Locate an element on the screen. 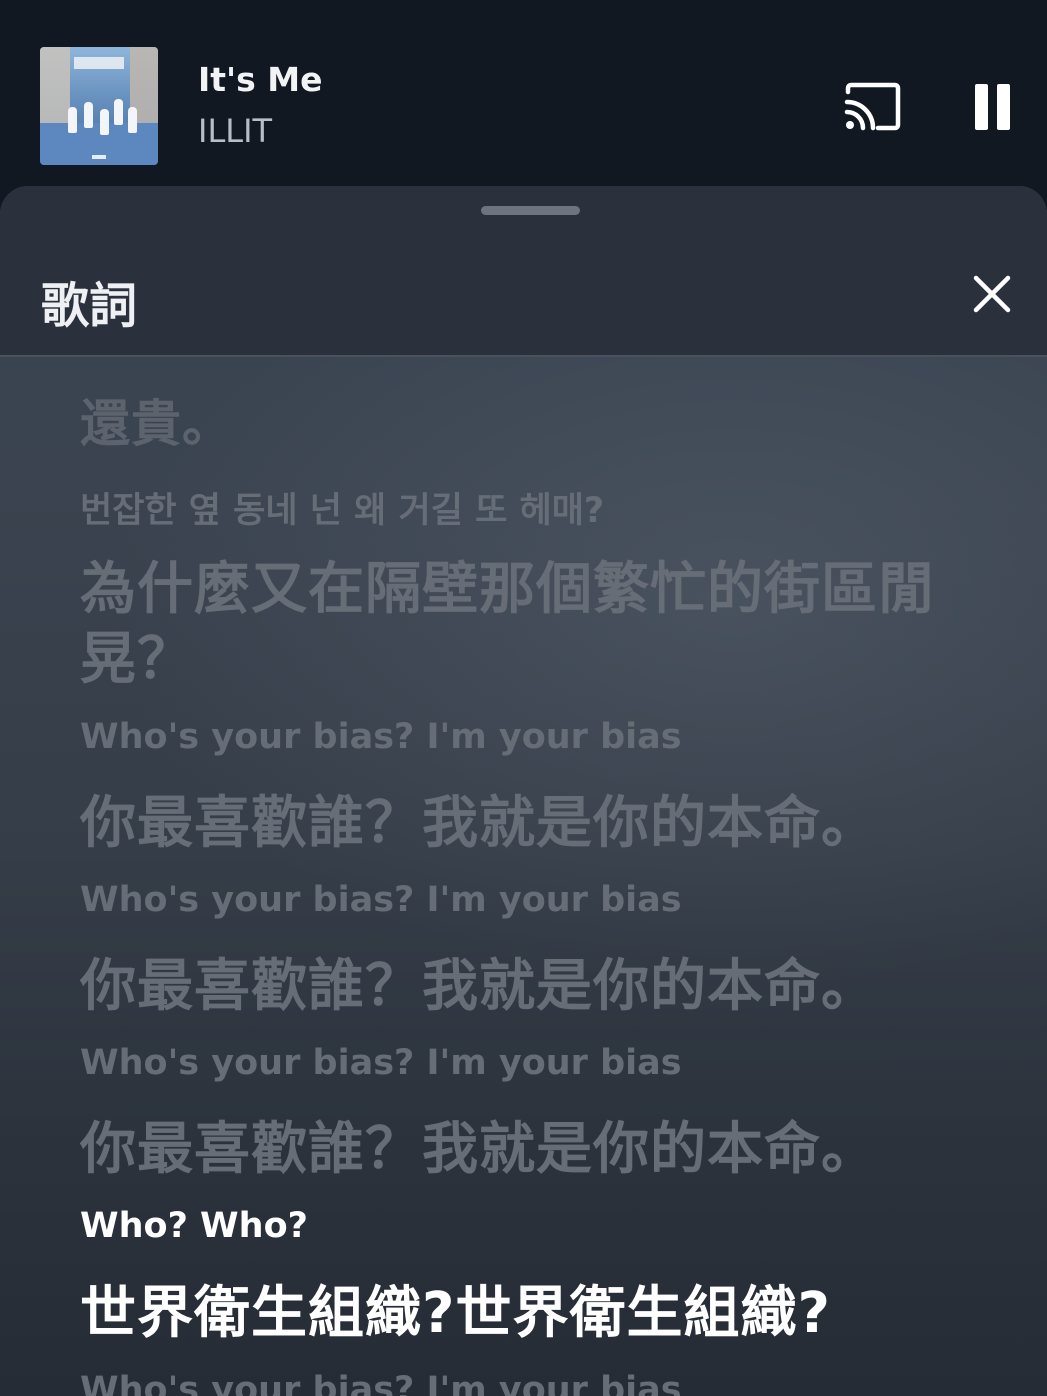 This screenshot has width=1047, height=1396. cast-icon is located at coordinates (872, 106).